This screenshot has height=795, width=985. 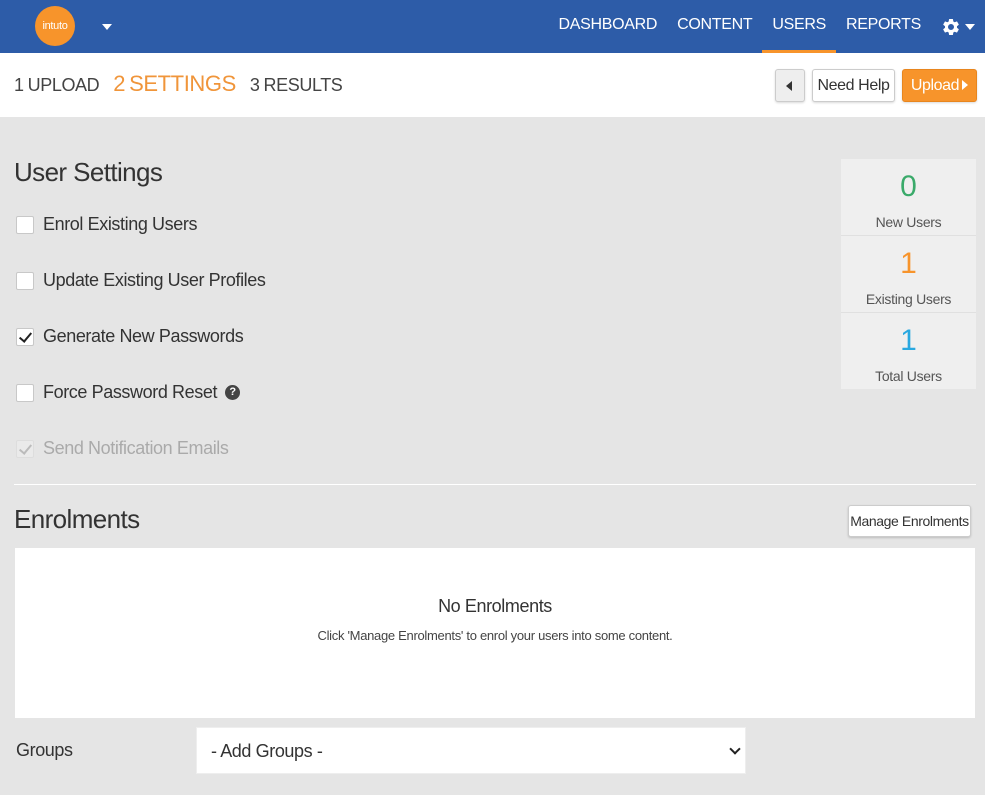 I want to click on main-nav: DASHBOARD CONTENT USERS REPORTS, so click(x=767, y=26).